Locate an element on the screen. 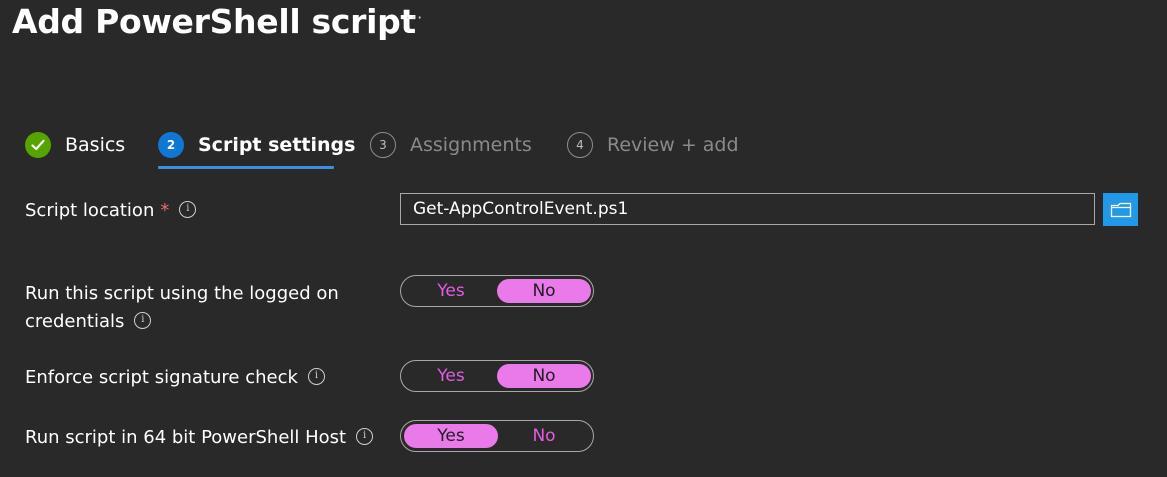 This screenshot has width=1167, height=477. folder-icon is located at coordinates (1120, 209).